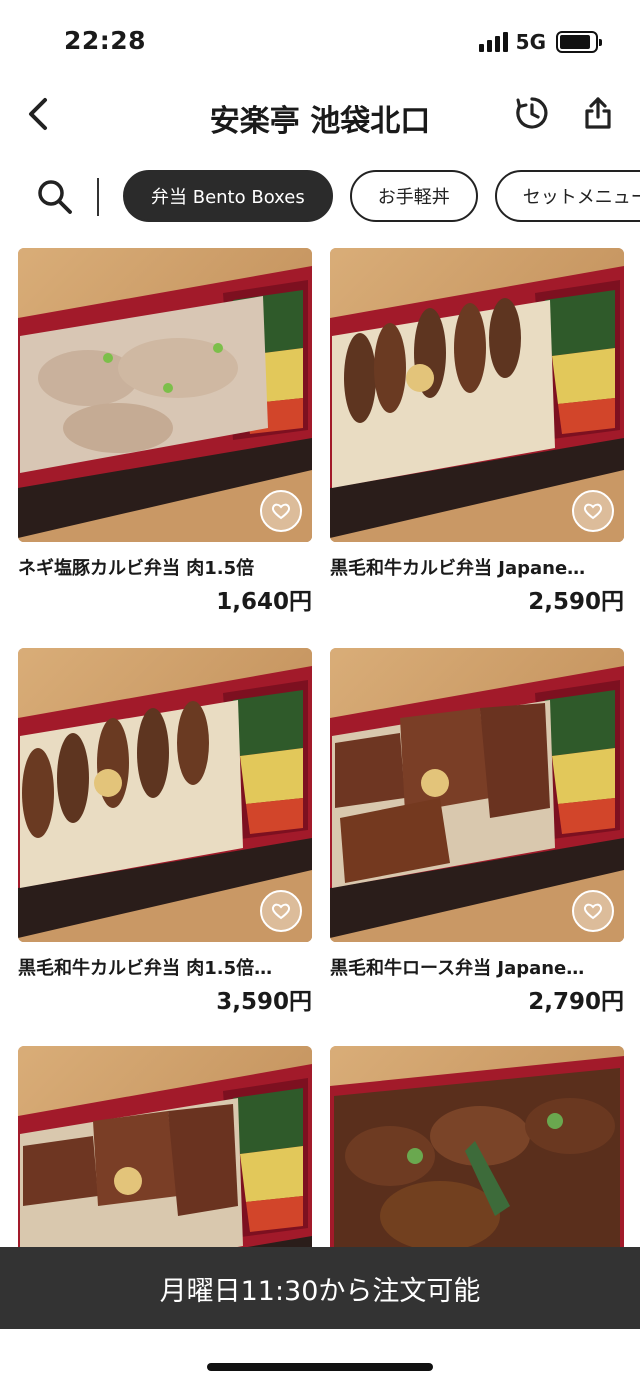 This screenshot has height=1385, width=640. What do you see at coordinates (413, 196) in the screenshot?
I see `tab-otegaru-don: お手軽丼` at bounding box center [413, 196].